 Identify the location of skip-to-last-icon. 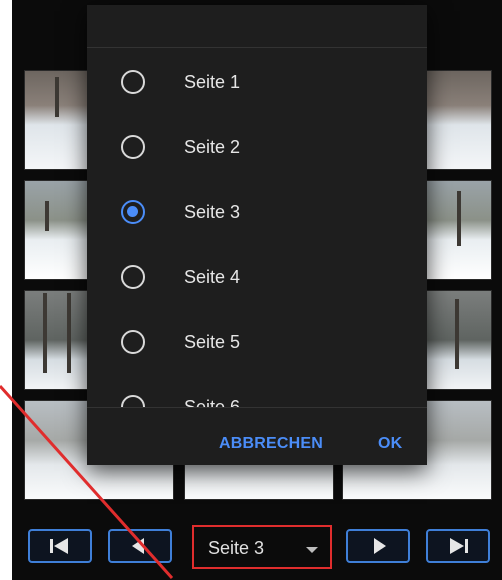
(459, 546).